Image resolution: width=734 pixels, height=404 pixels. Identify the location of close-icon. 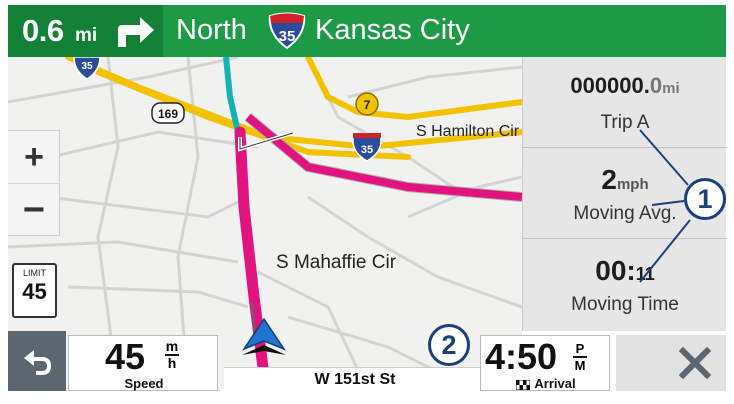
(695, 363).